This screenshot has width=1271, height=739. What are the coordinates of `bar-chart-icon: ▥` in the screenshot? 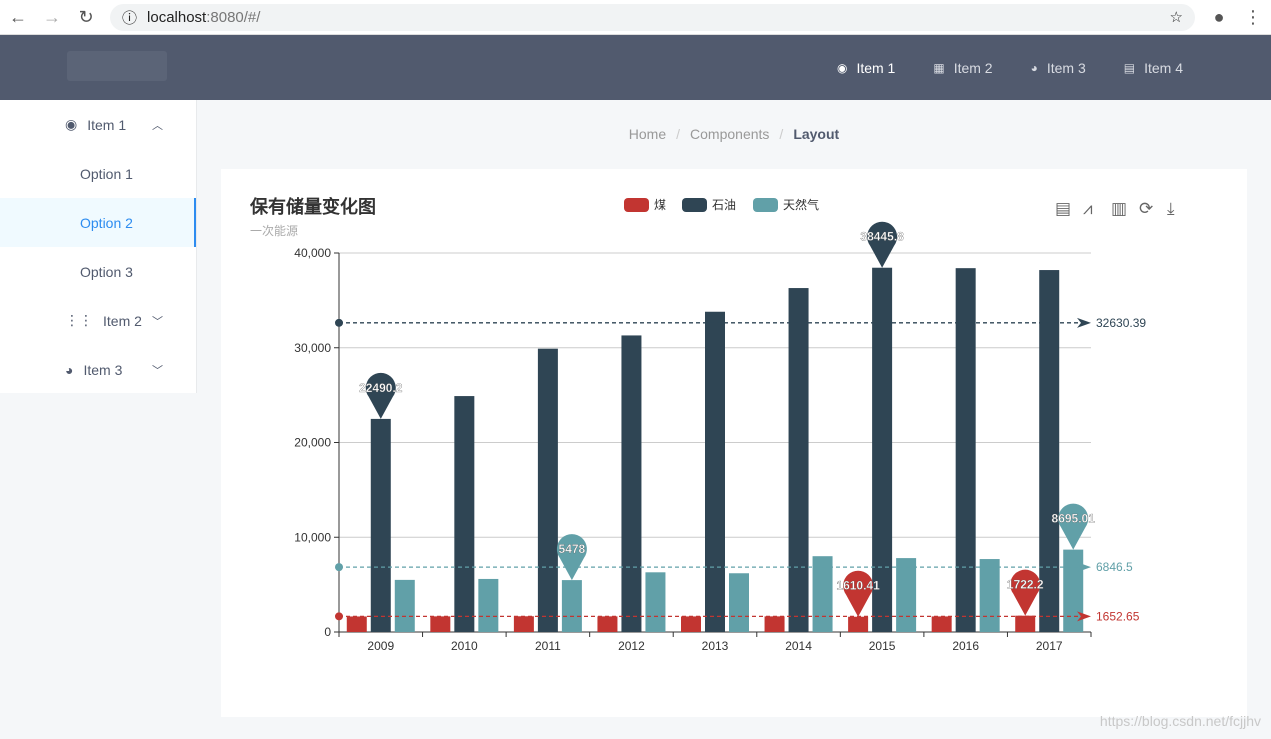 It's located at (1119, 209).